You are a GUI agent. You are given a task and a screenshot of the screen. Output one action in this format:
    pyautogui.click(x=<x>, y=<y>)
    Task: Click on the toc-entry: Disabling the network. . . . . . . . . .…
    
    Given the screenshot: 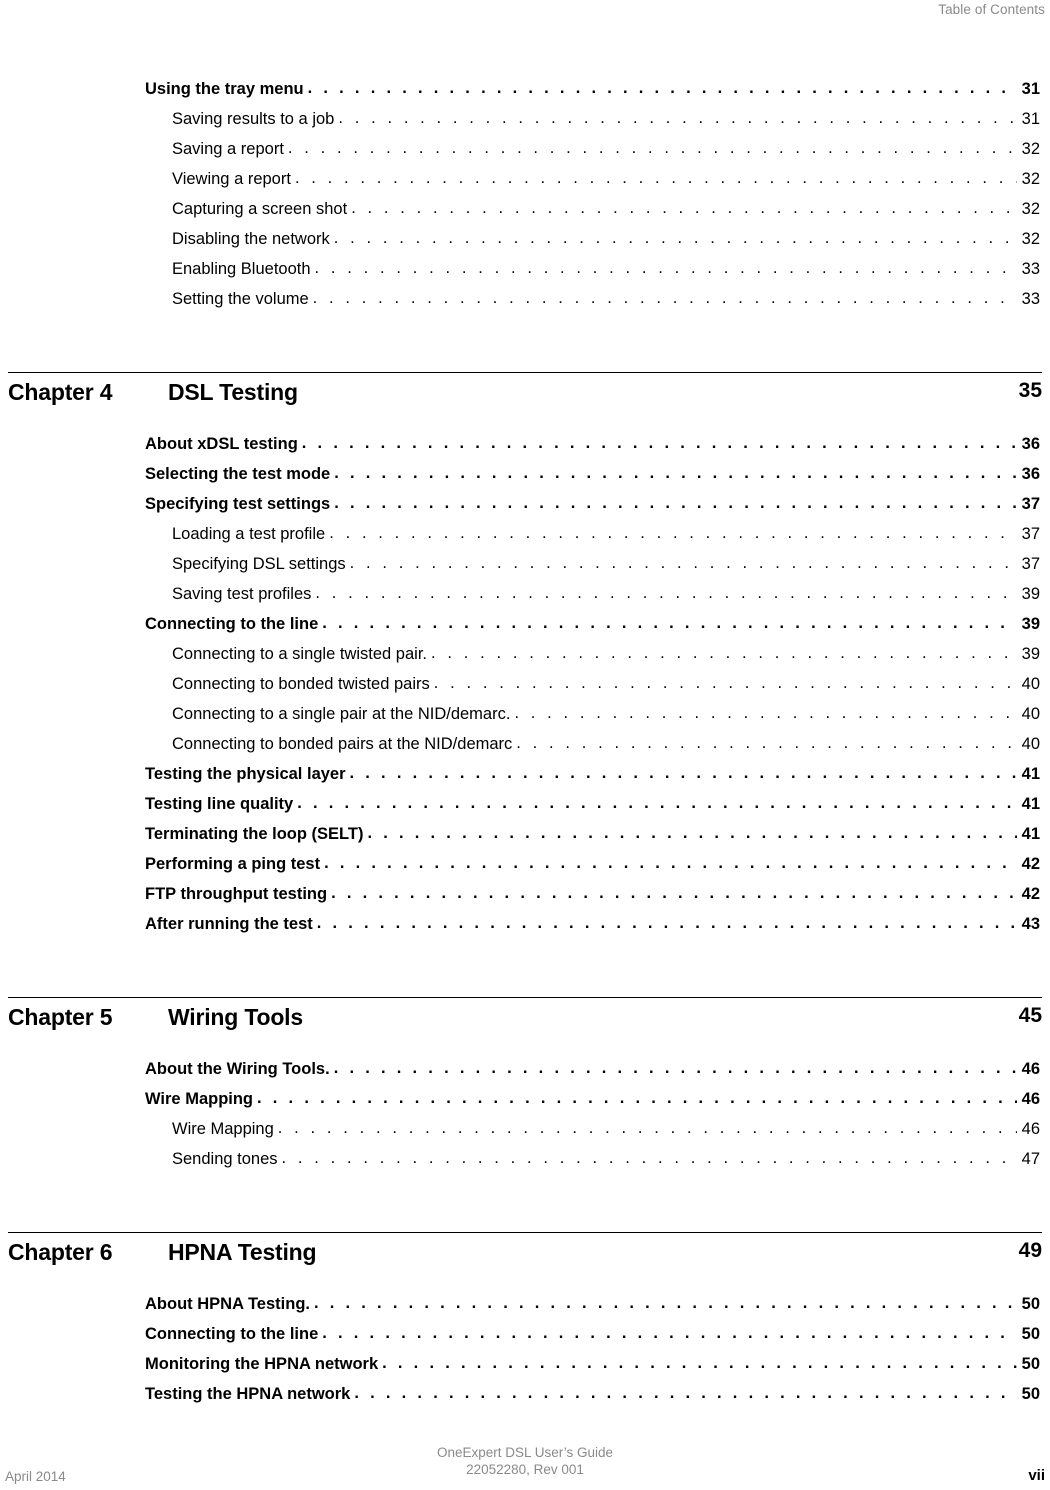 What is the action you would take?
    pyautogui.click(x=525, y=245)
    